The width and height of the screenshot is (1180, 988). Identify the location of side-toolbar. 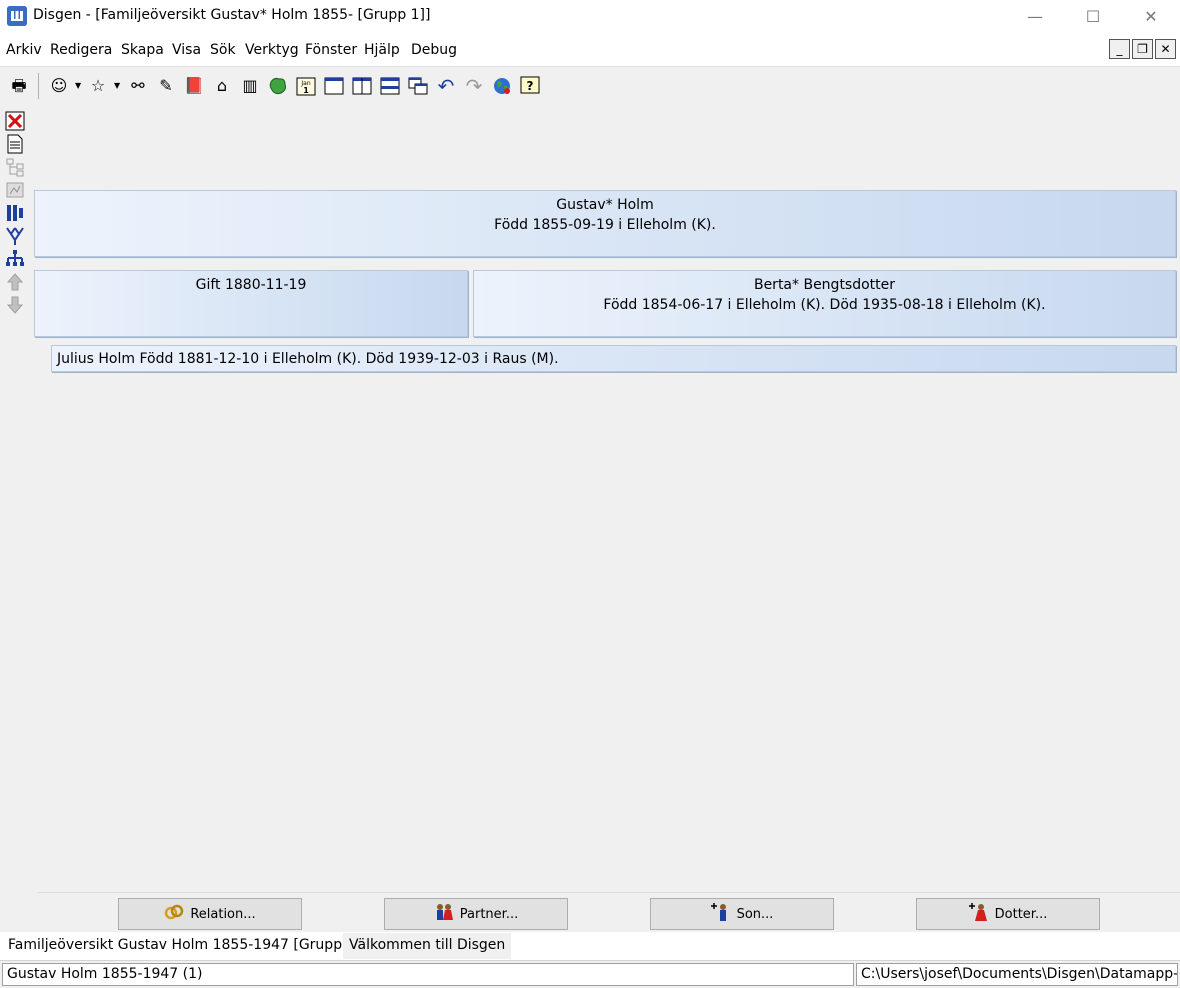
(17, 213).